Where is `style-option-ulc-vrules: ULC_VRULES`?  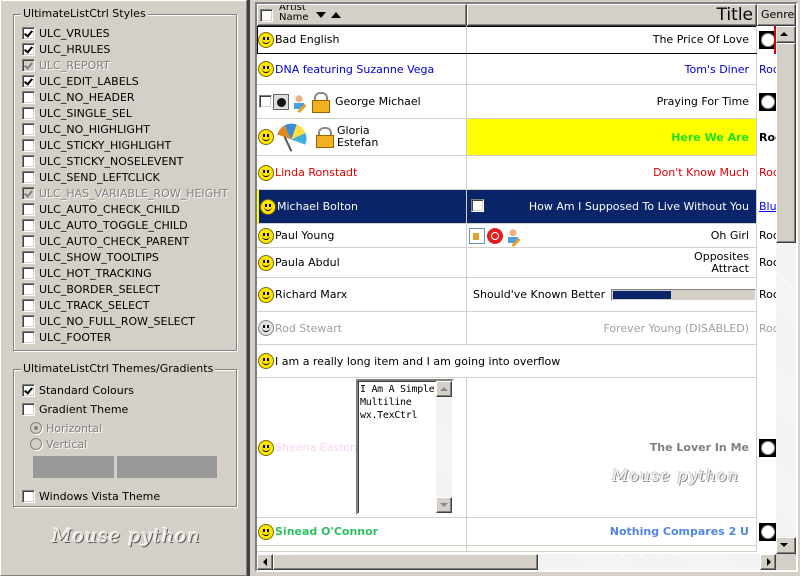
style-option-ulc-vrules: ULC_VRULES is located at coordinates (66, 33).